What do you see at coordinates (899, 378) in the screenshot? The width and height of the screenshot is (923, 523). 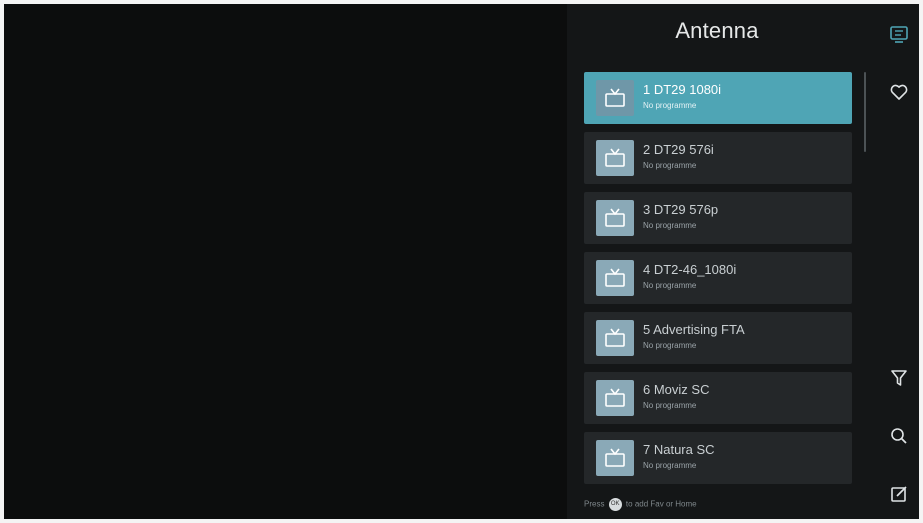 I see `filter-icon` at bounding box center [899, 378].